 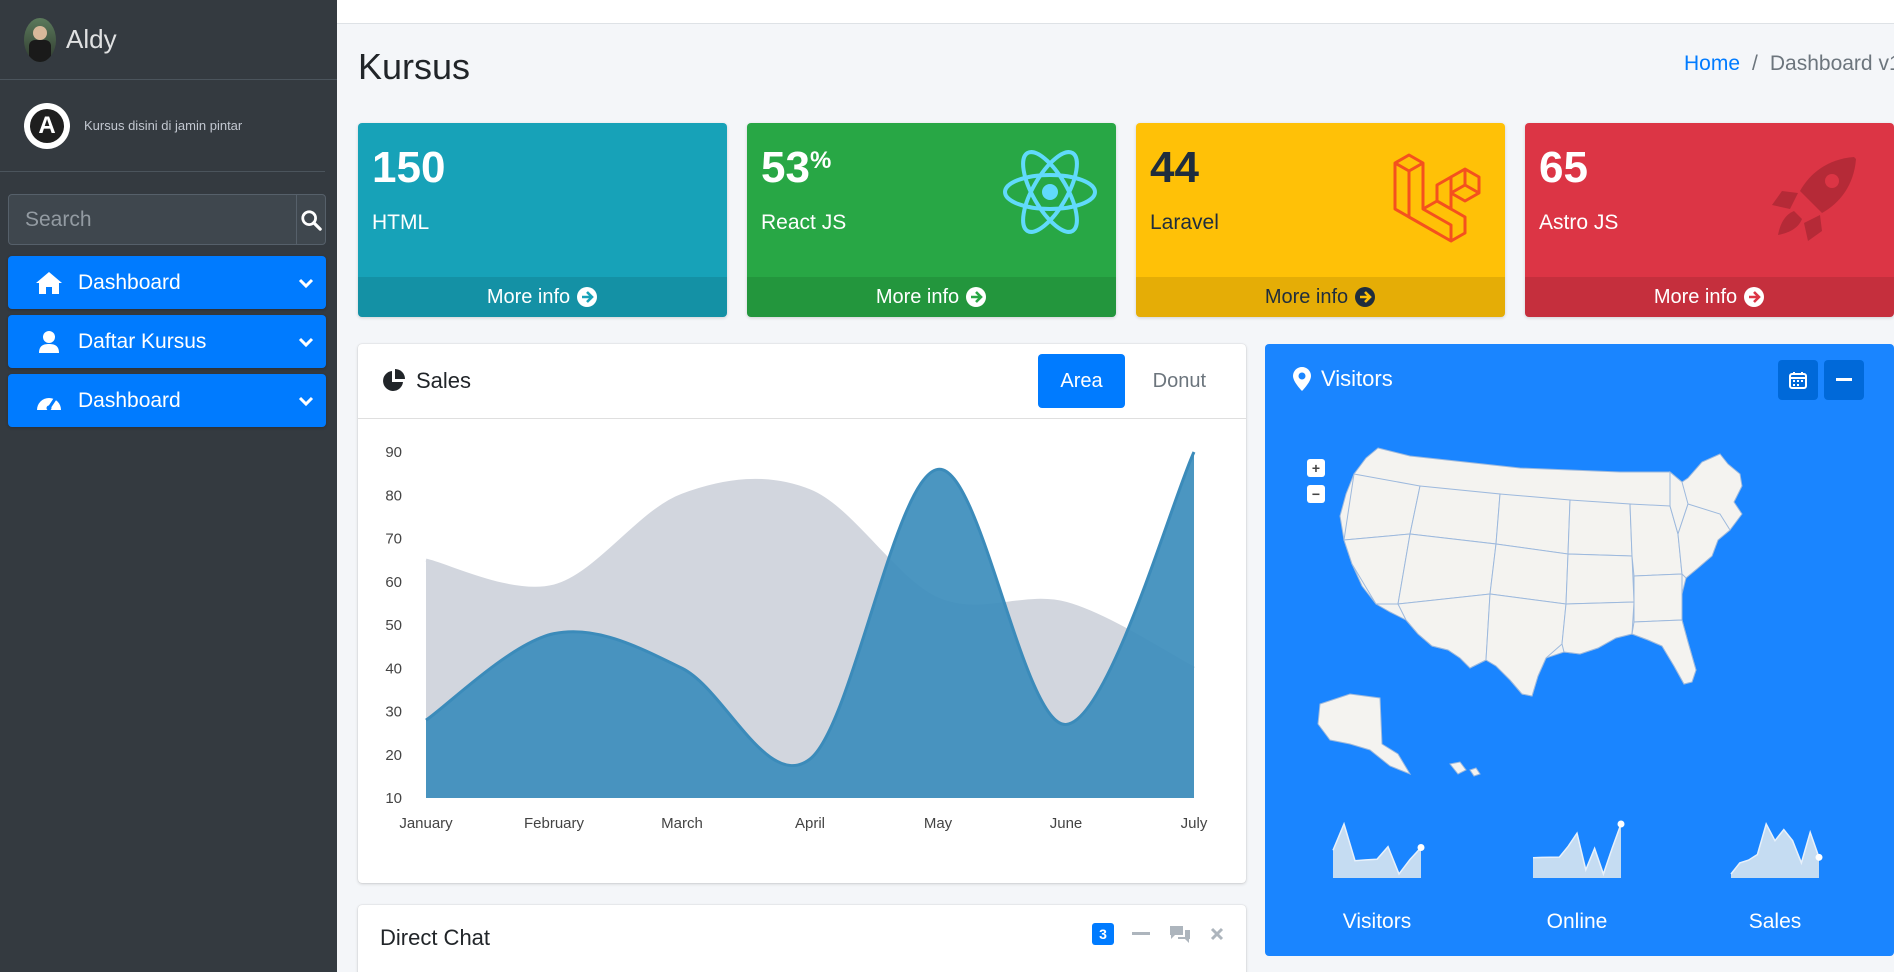 What do you see at coordinates (168, 40) in the screenshot?
I see `brand-link: Aldy` at bounding box center [168, 40].